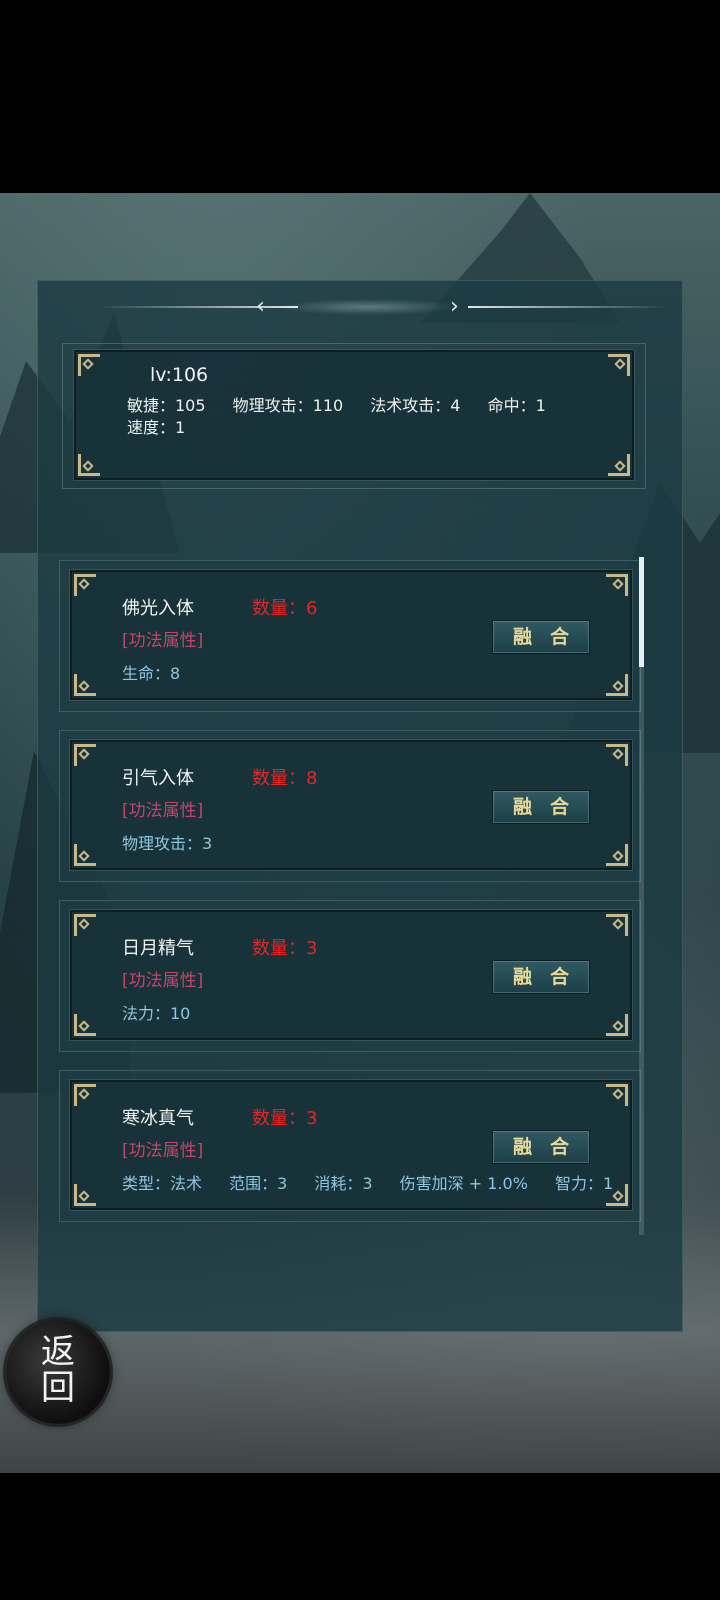 Image resolution: width=720 pixels, height=1600 pixels. I want to click on skill-effect-damage: 伤害加深 + 1.0%, so click(463, 1183).